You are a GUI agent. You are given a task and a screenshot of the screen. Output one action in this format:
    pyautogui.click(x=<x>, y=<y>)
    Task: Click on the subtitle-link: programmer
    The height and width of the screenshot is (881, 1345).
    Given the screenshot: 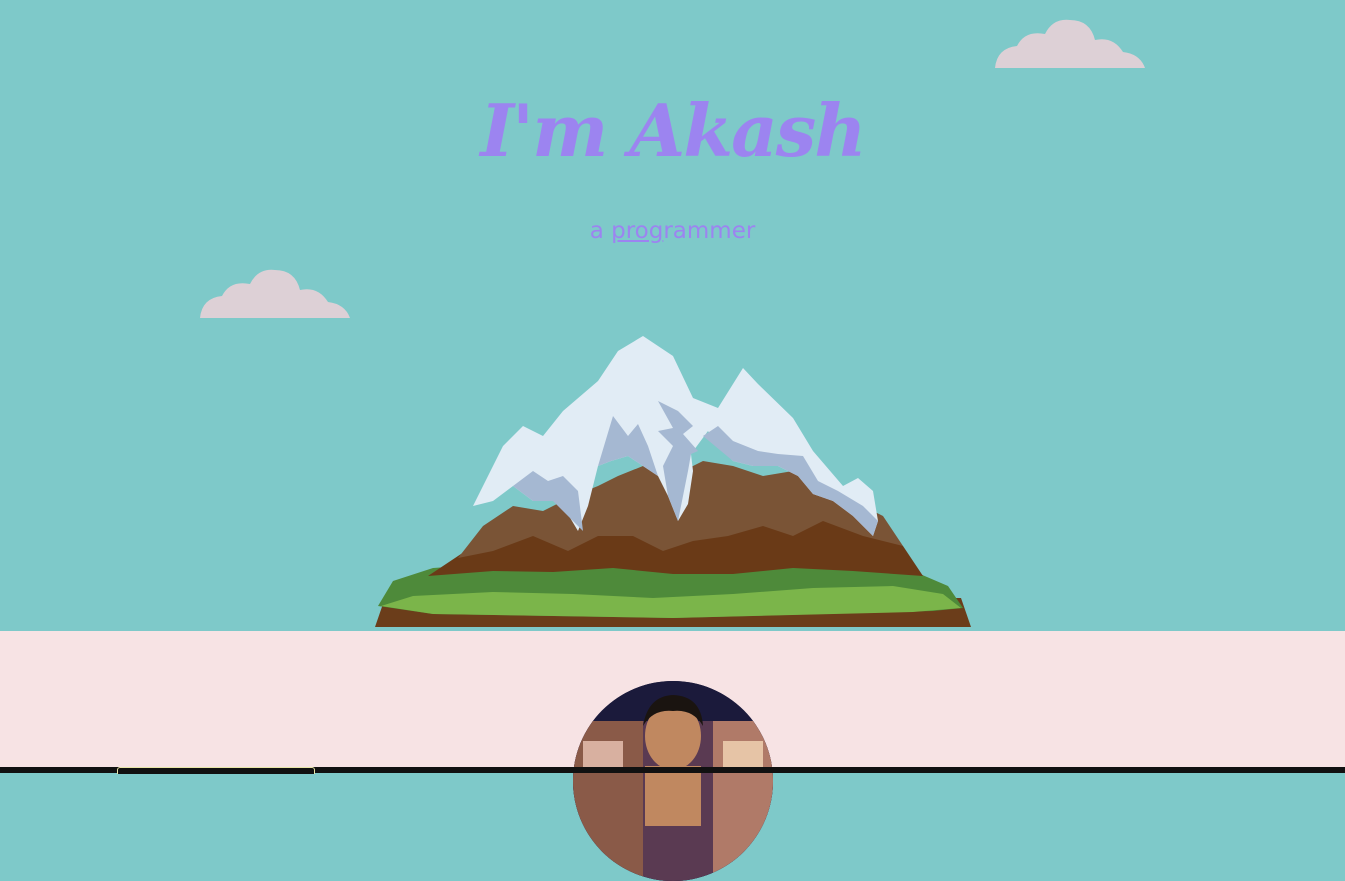 What is the action you would take?
    pyautogui.click(x=683, y=231)
    